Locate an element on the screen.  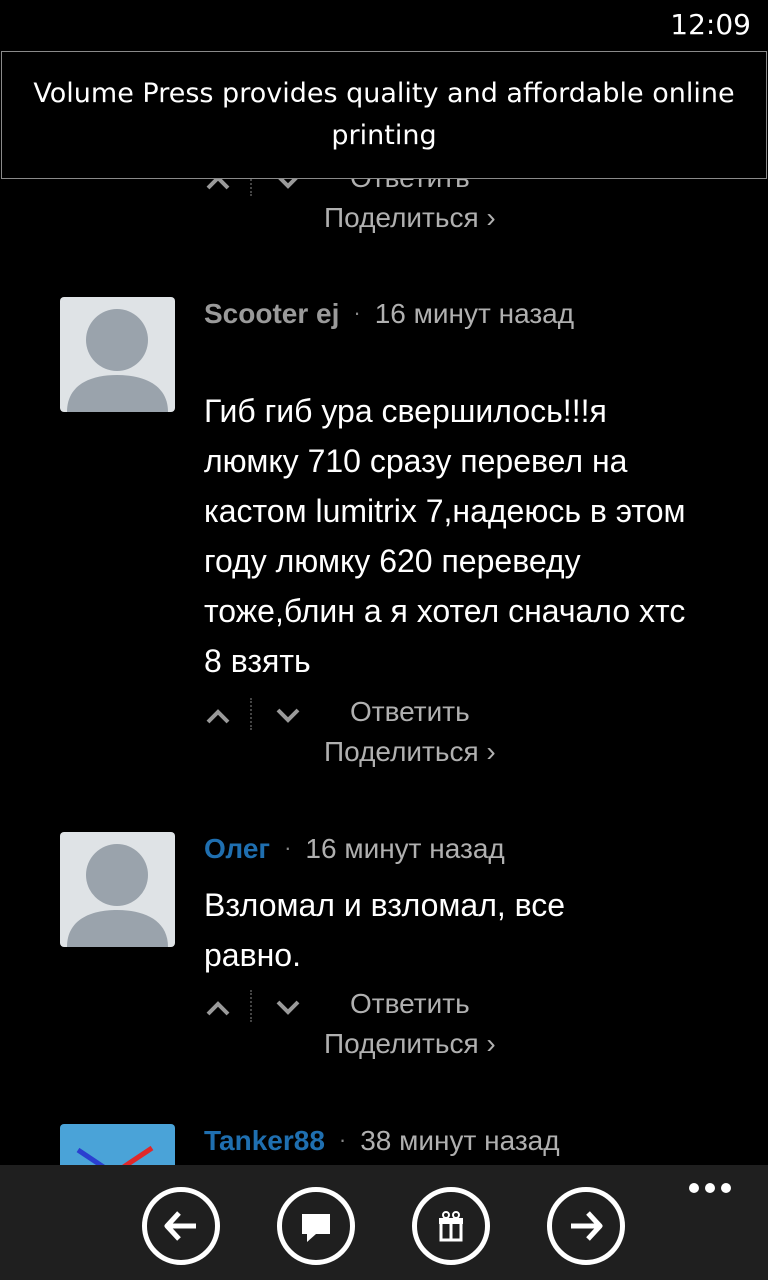
forward-arrow-icon is located at coordinates (587, 1226).